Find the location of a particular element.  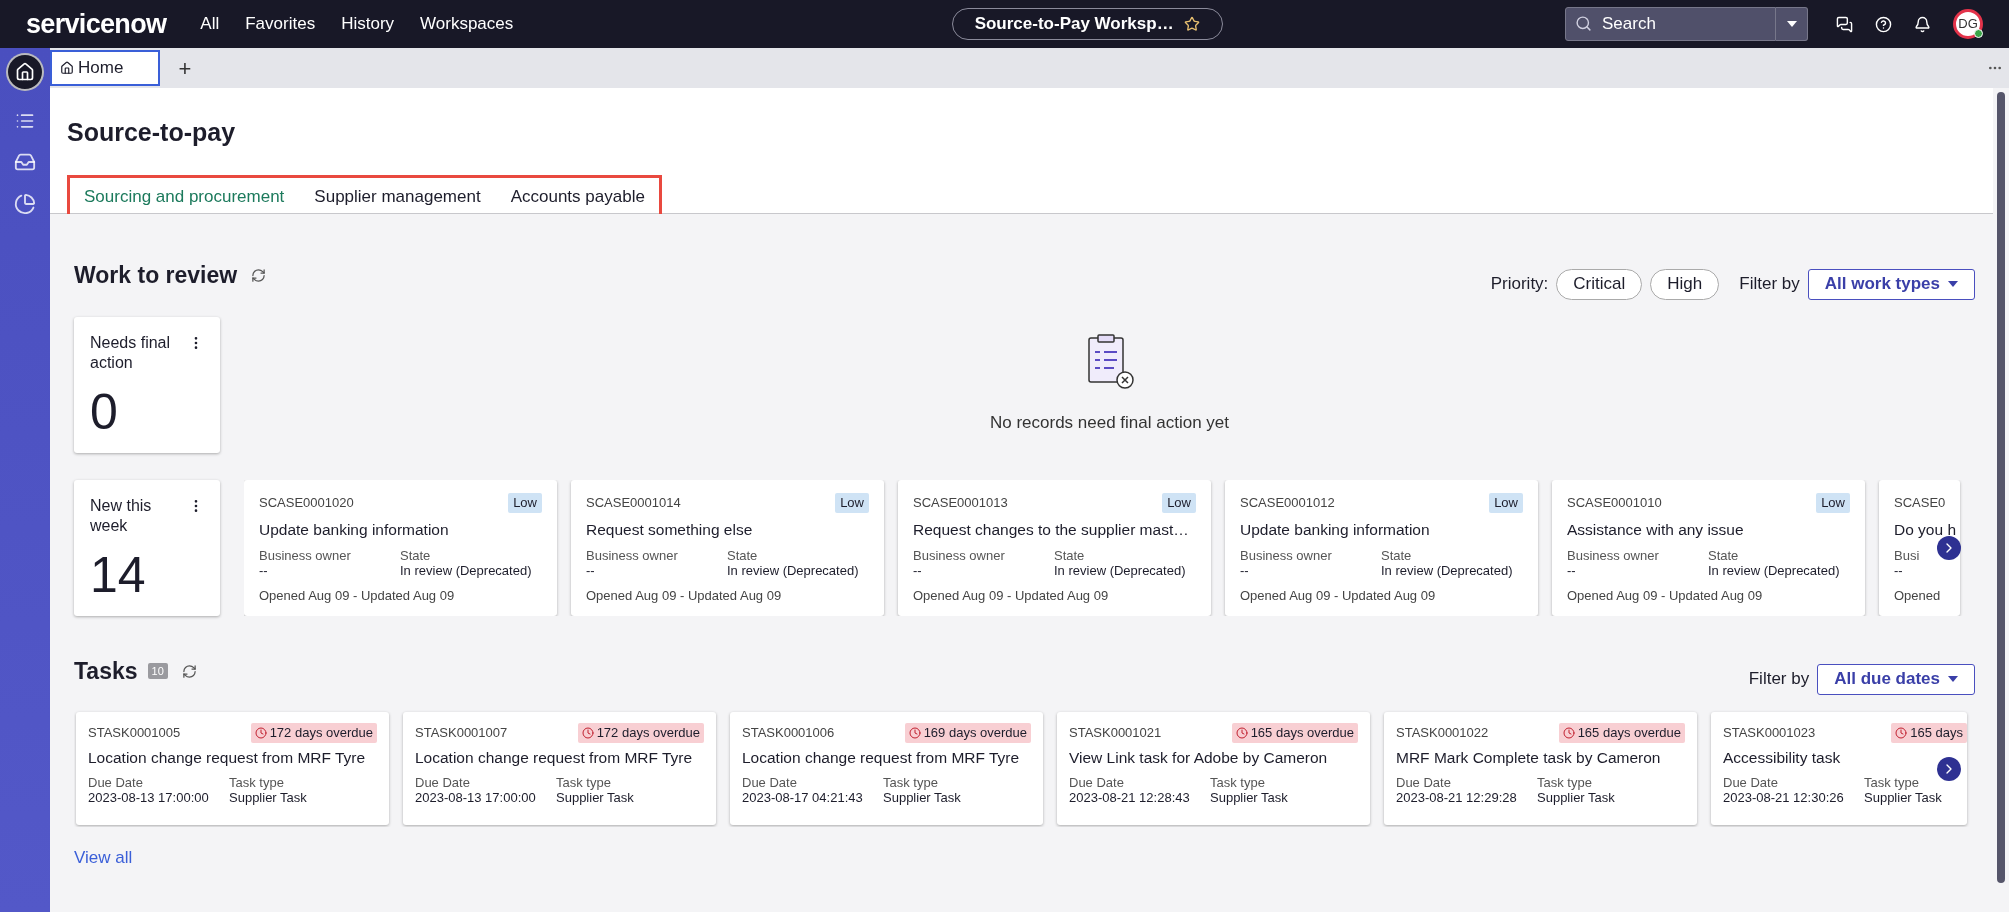

case-dates: Opened is located at coordinates (1918, 596).